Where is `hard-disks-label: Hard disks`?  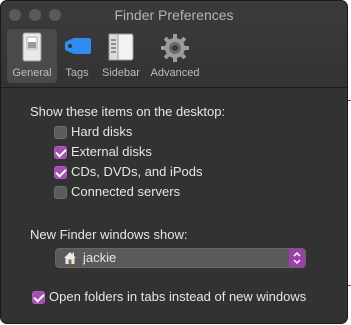 hard-disks-label: Hard disks is located at coordinates (102, 131).